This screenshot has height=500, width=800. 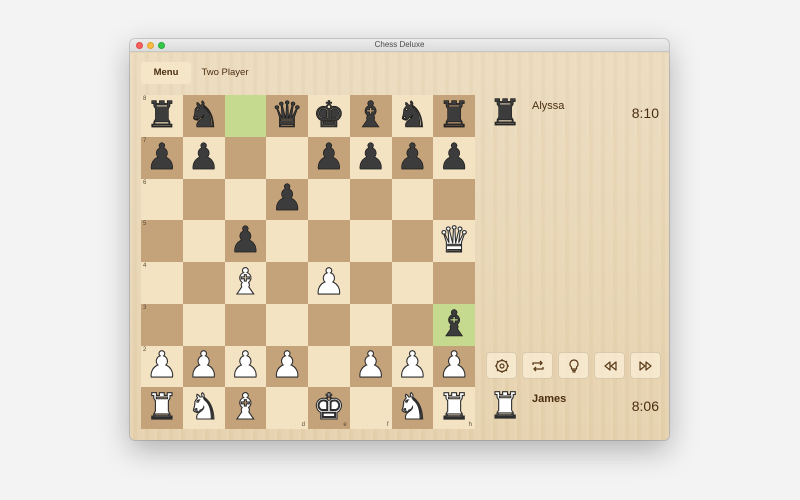 I want to click on square-h5: ♛, so click(x=454, y=241).